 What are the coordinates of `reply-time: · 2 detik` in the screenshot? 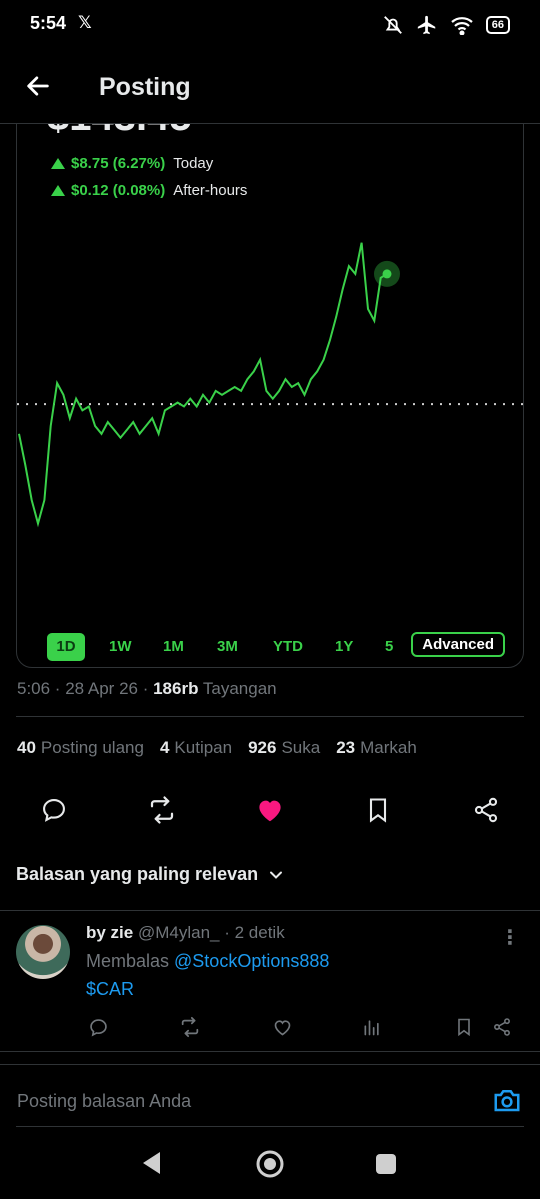 It's located at (254, 932).